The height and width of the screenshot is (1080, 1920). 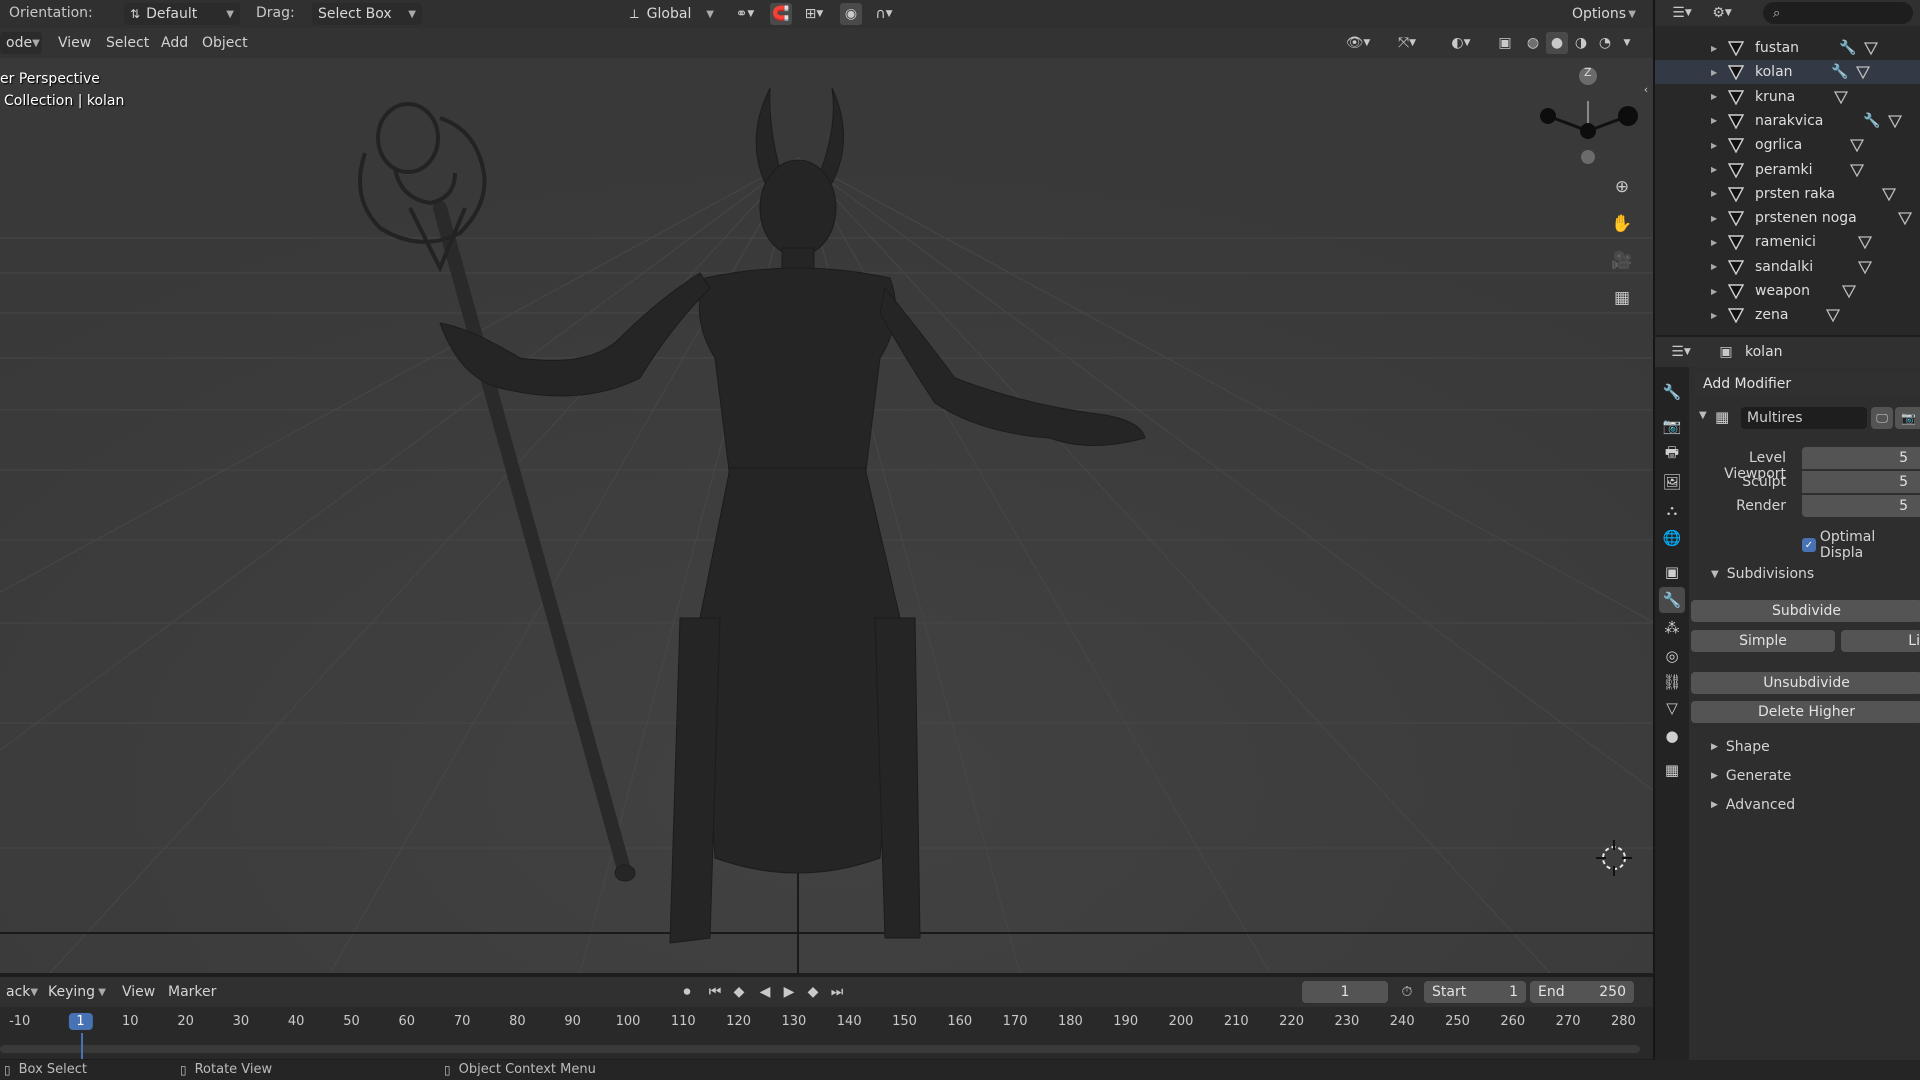 I want to click on collapse-triangle-icon: ▼, so click(x=1703, y=415).